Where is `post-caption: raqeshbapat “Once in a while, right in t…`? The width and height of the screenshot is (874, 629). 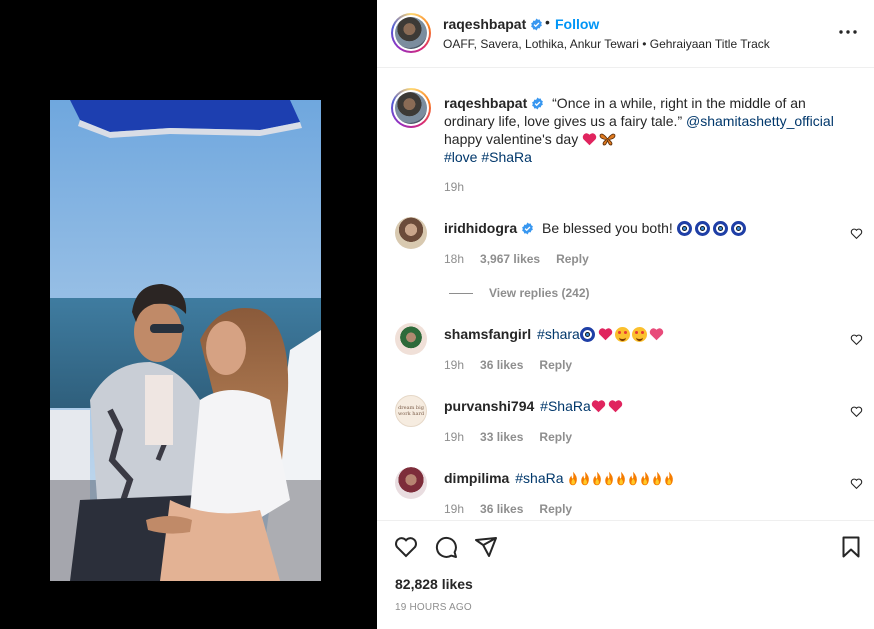
post-caption: raqeshbapat “Once in a while, right in t… is located at coordinates (649, 130).